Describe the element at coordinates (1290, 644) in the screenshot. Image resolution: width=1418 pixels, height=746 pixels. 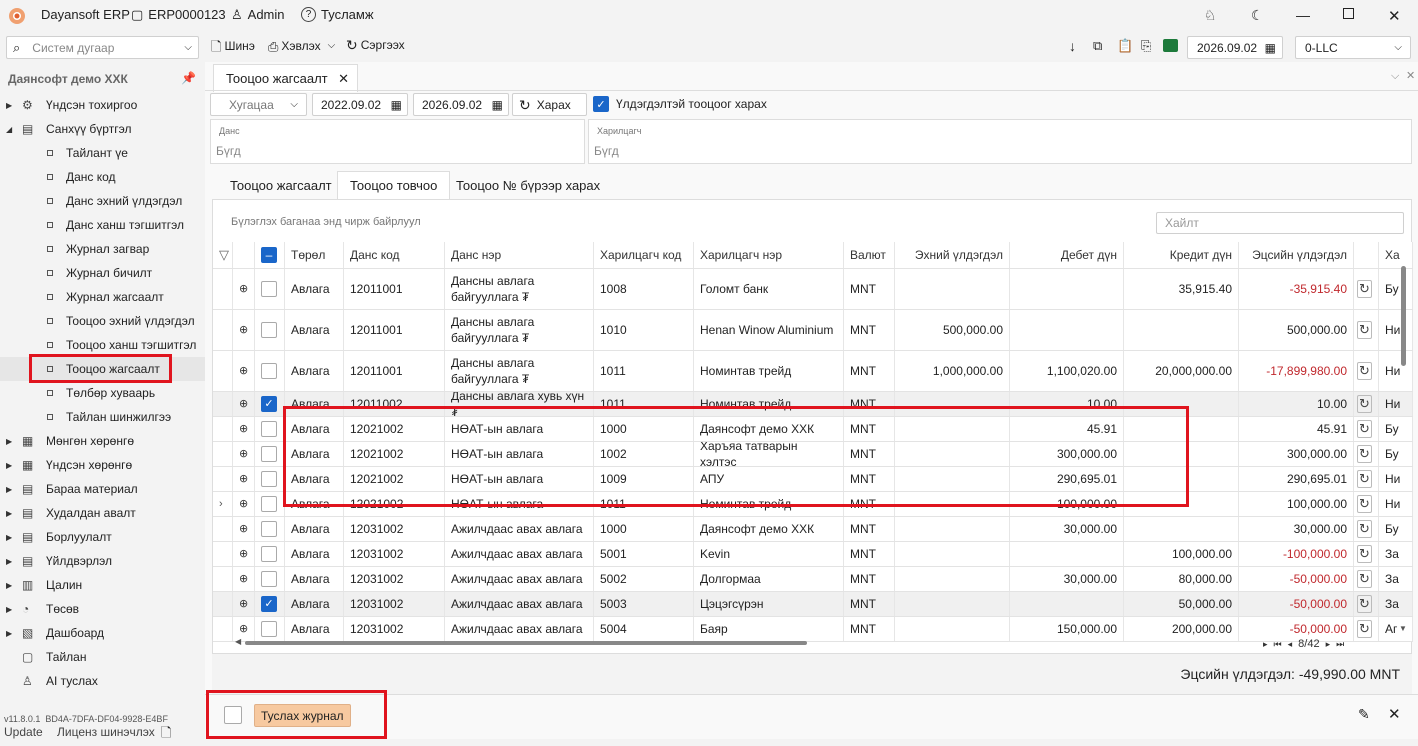
I see `page-prev-icon: ◂` at that location.